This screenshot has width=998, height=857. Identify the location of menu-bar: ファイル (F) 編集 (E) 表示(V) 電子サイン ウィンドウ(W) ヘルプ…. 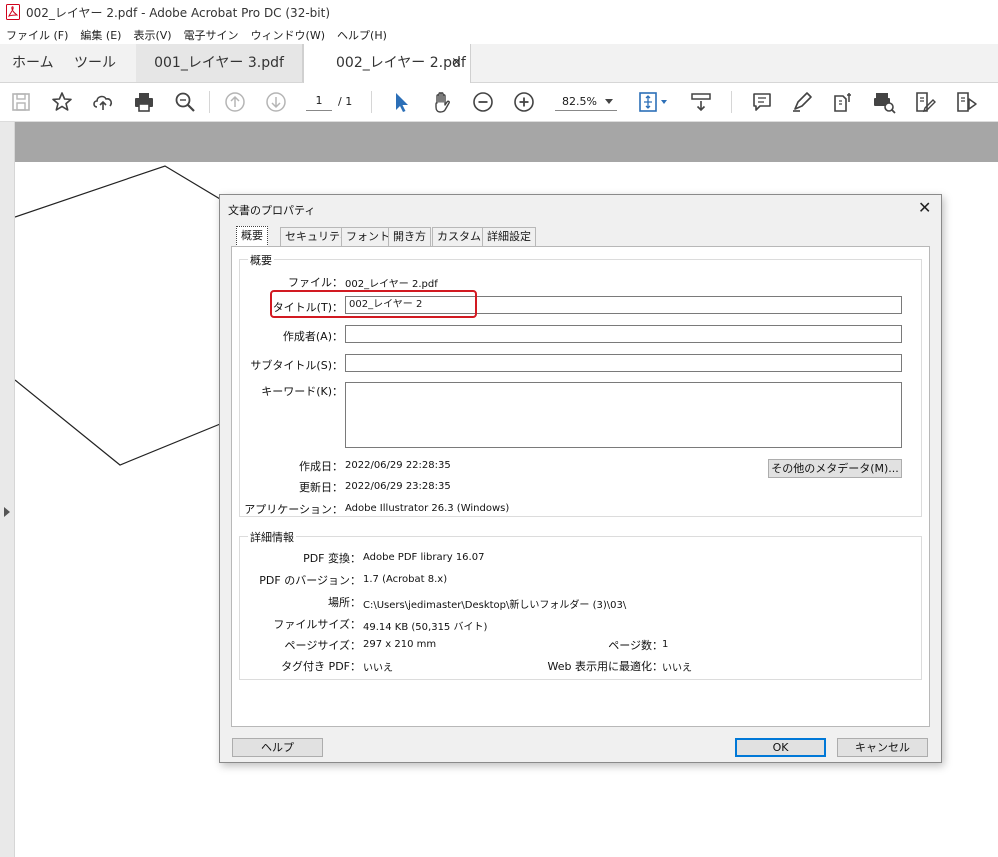
(499, 34).